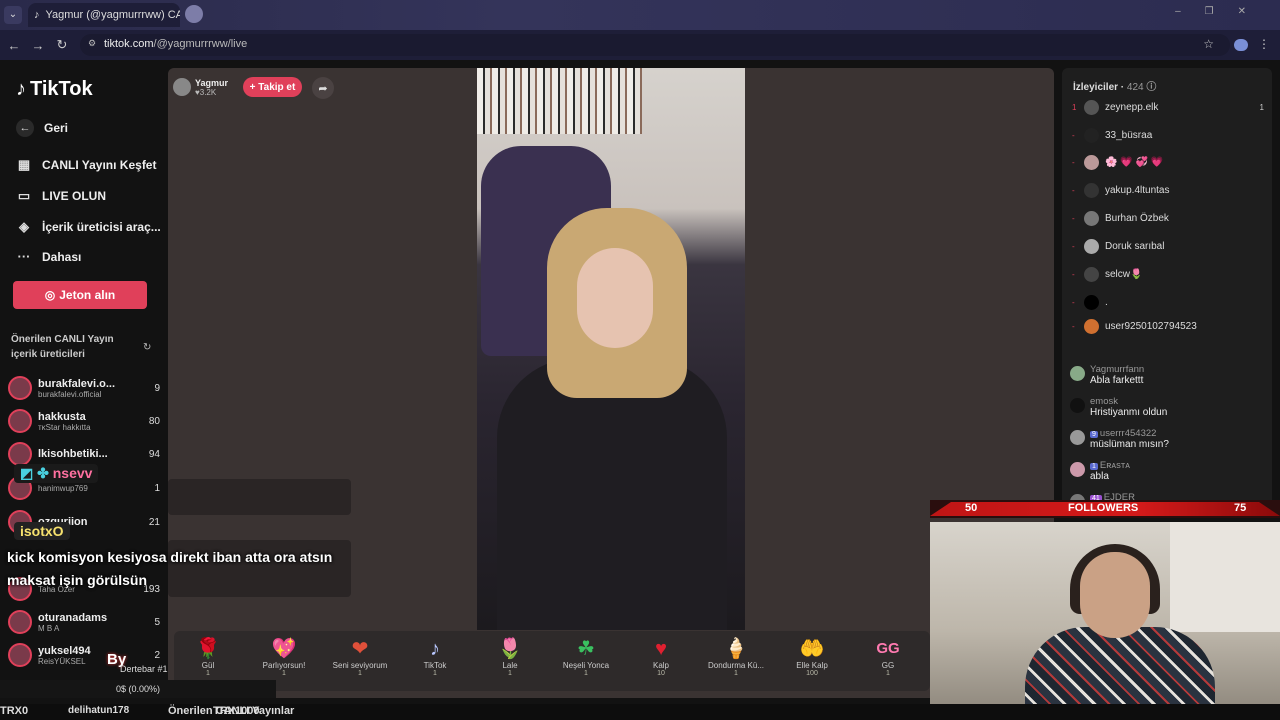  Describe the element at coordinates (1240, 508) in the screenshot. I see `followers-target: 75` at that location.